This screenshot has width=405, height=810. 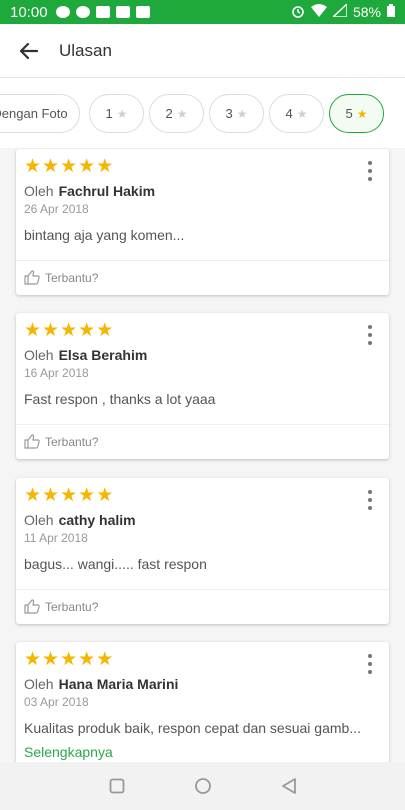 I want to click on home-button, so click(x=203, y=786).